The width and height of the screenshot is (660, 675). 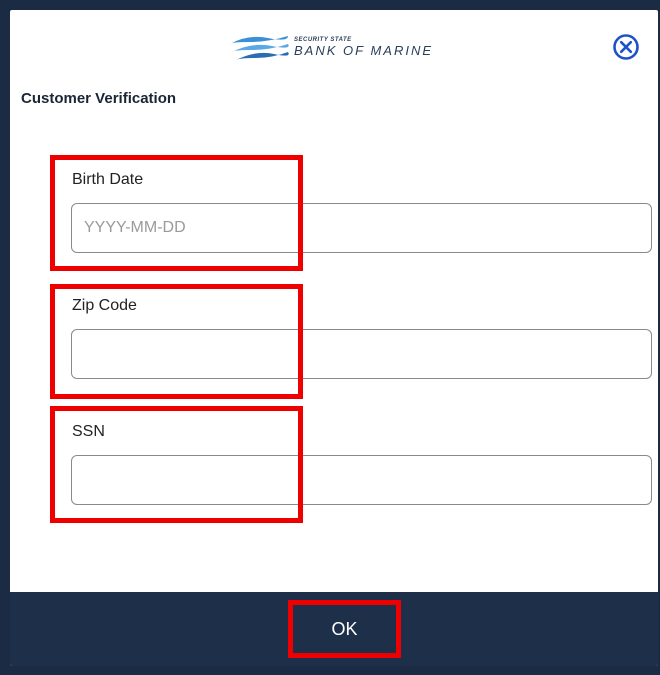 I want to click on close-circle-icon, so click(x=626, y=47).